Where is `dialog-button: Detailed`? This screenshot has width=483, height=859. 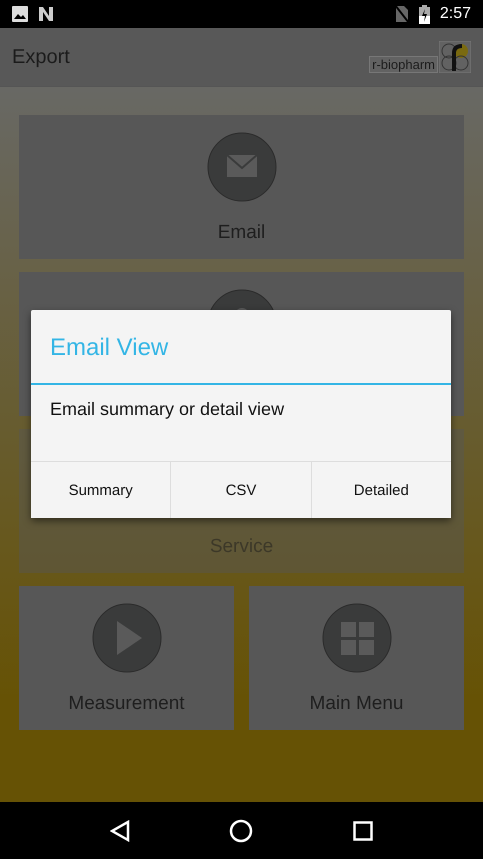
dialog-button: Detailed is located at coordinates (380, 490).